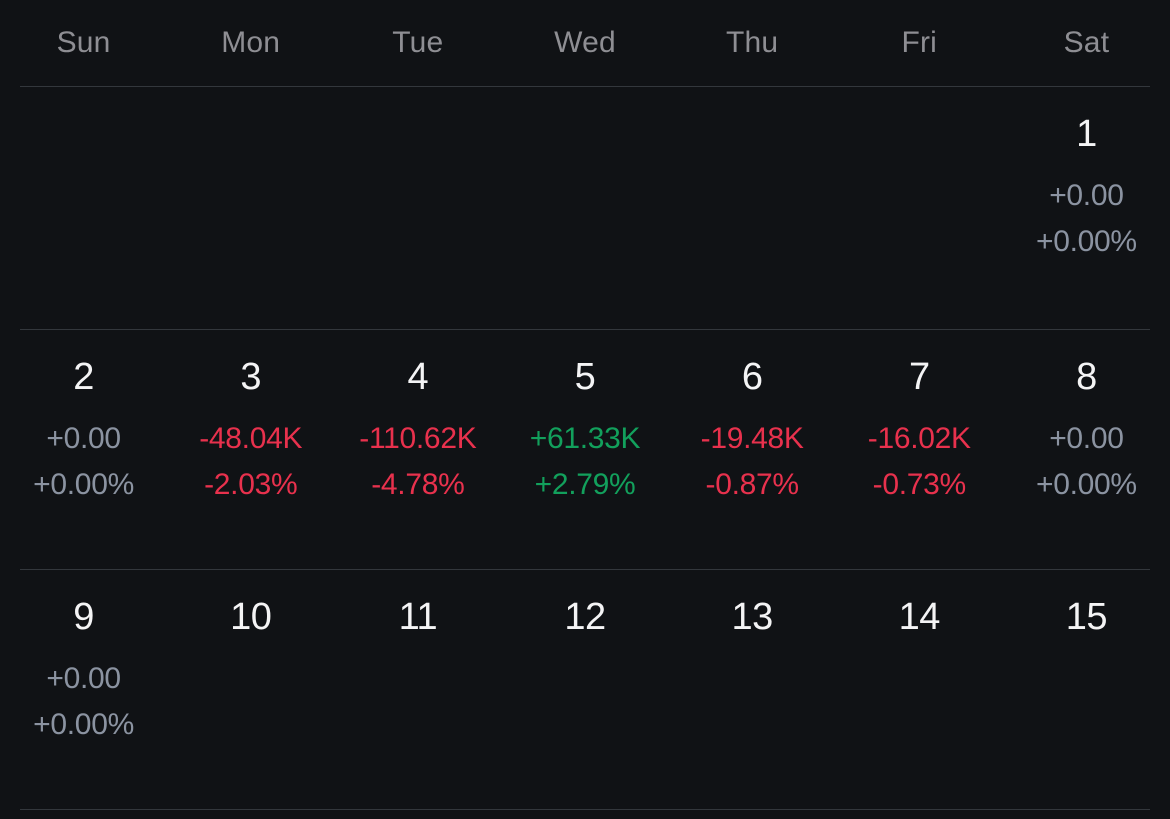  I want to click on day-cell: 9 +0.00 +0.00%, so click(83, 689).